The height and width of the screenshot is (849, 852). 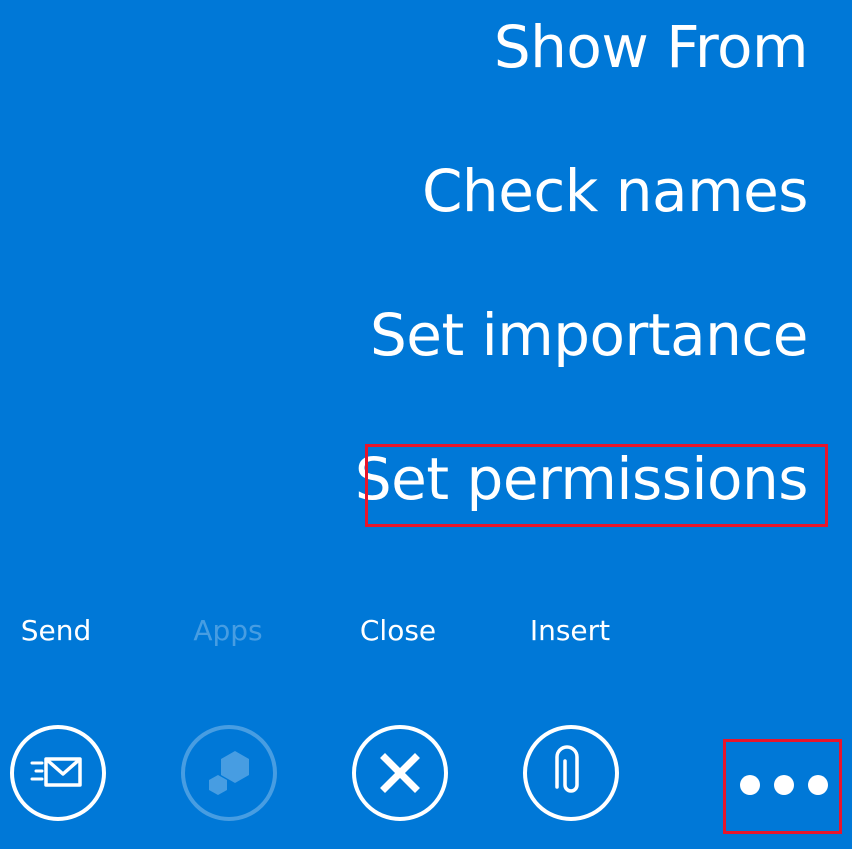 I want to click on apps-hexagon-icon, so click(x=229, y=773).